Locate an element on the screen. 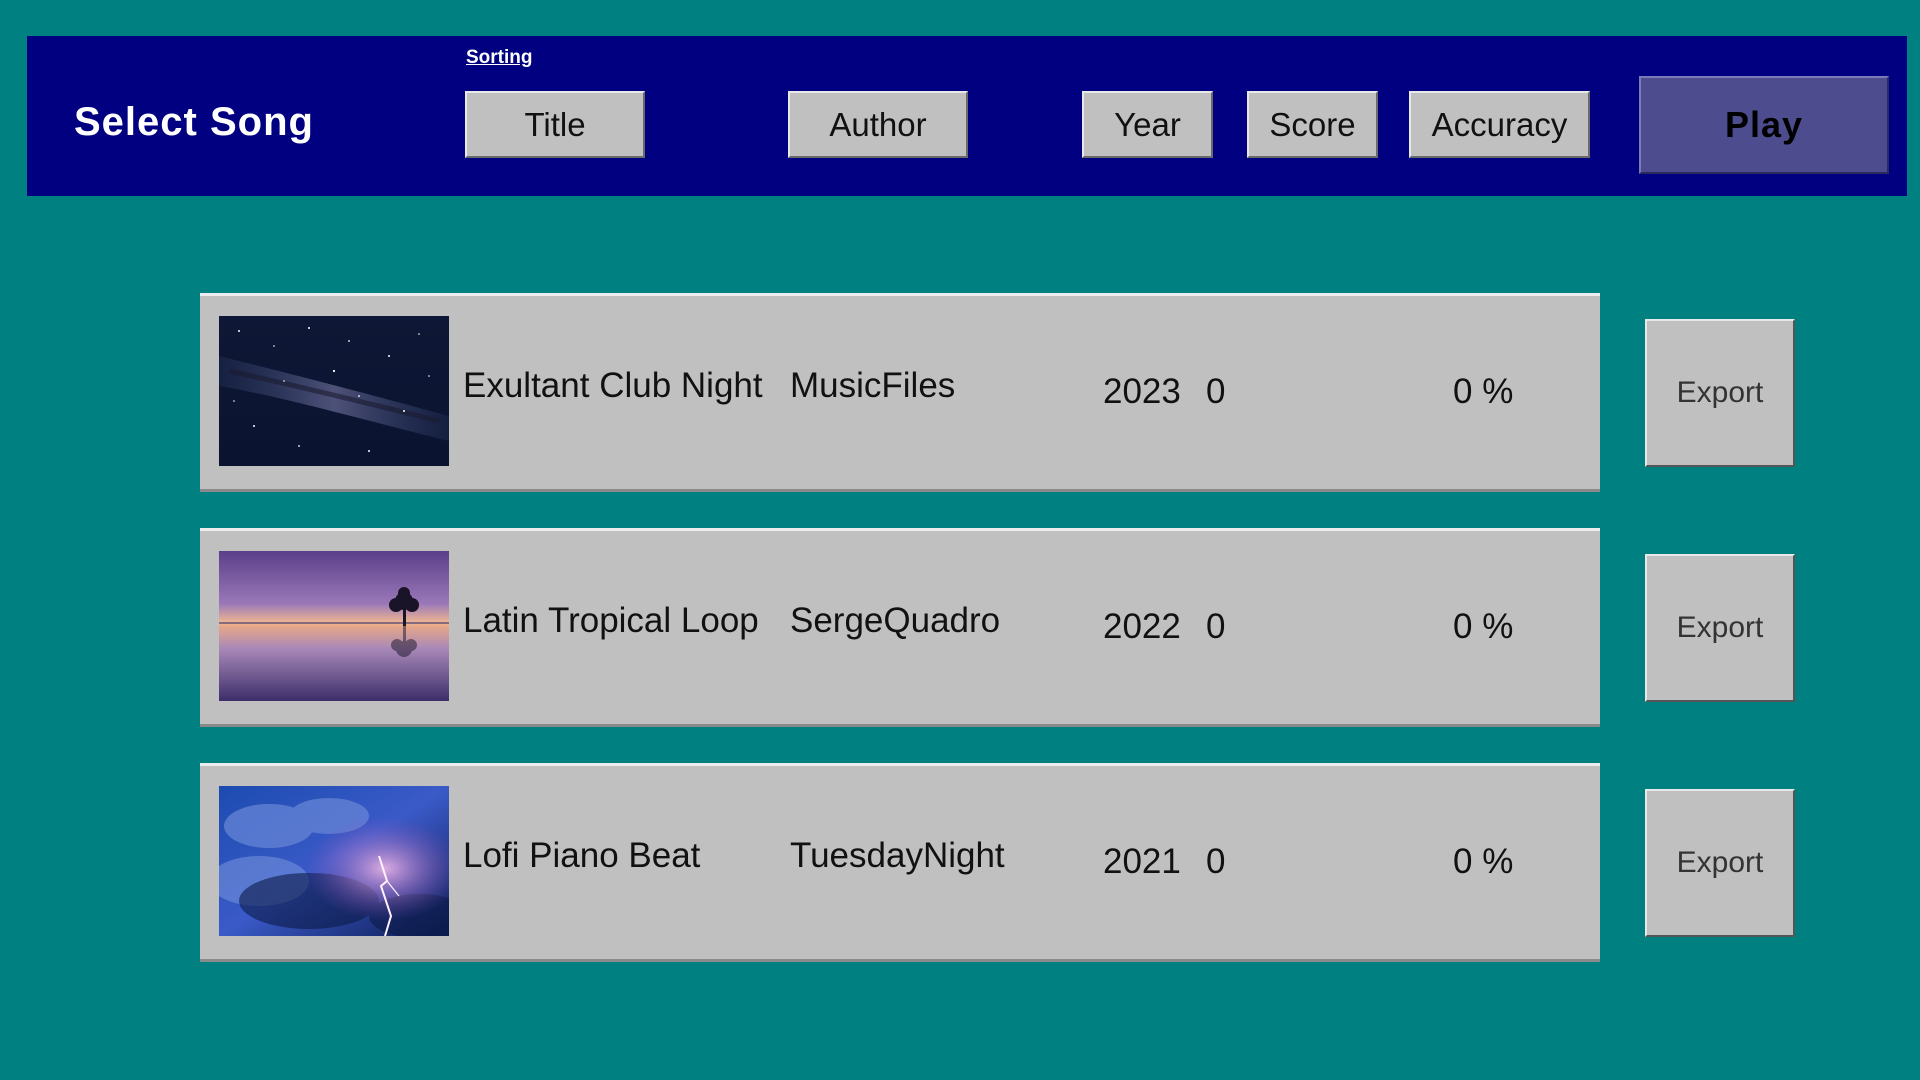  song-year: 2021 is located at coordinates (1142, 861).